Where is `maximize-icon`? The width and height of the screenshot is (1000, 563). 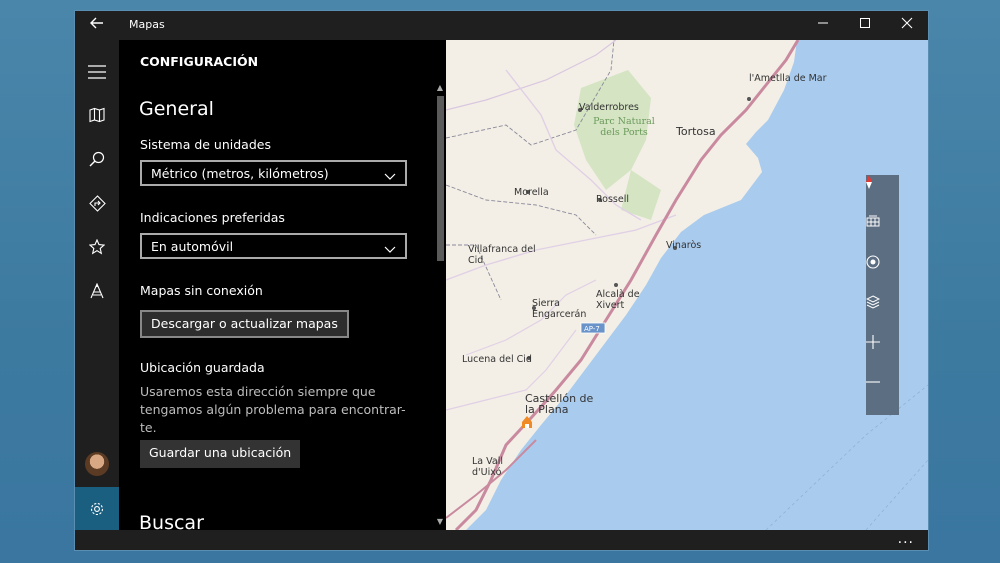
maximize-icon is located at coordinates (865, 25).